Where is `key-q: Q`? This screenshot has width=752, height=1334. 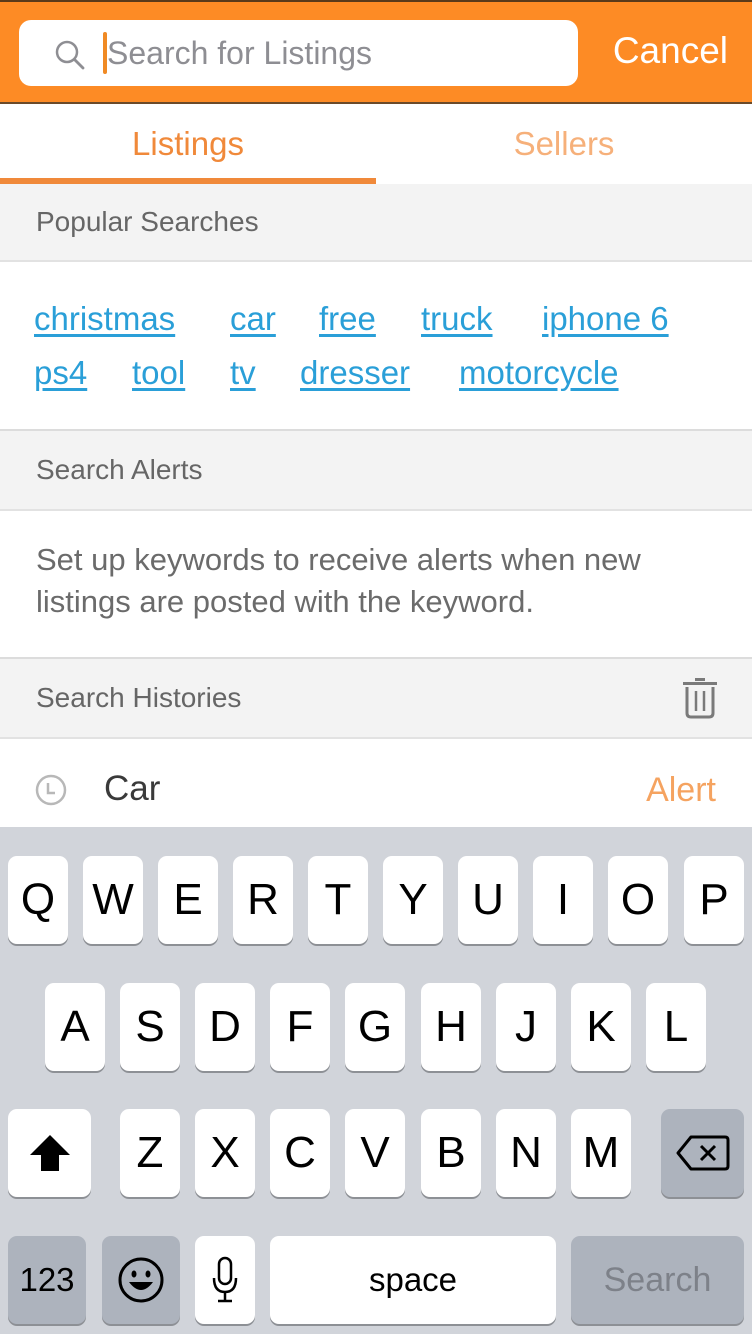 key-q: Q is located at coordinates (38, 900).